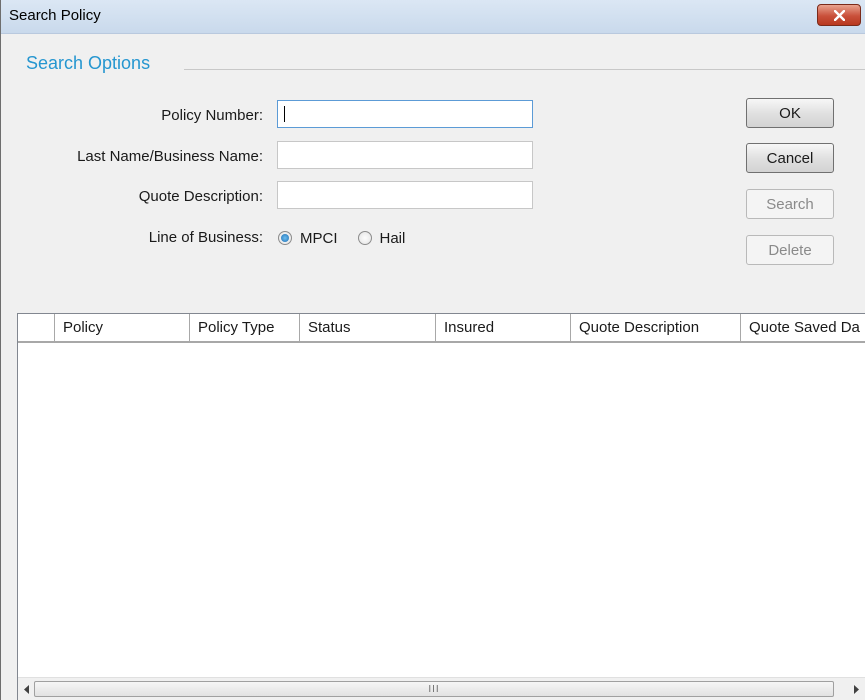 Image resolution: width=865 pixels, height=700 pixels. I want to click on scroll-left-button, so click(27, 689).